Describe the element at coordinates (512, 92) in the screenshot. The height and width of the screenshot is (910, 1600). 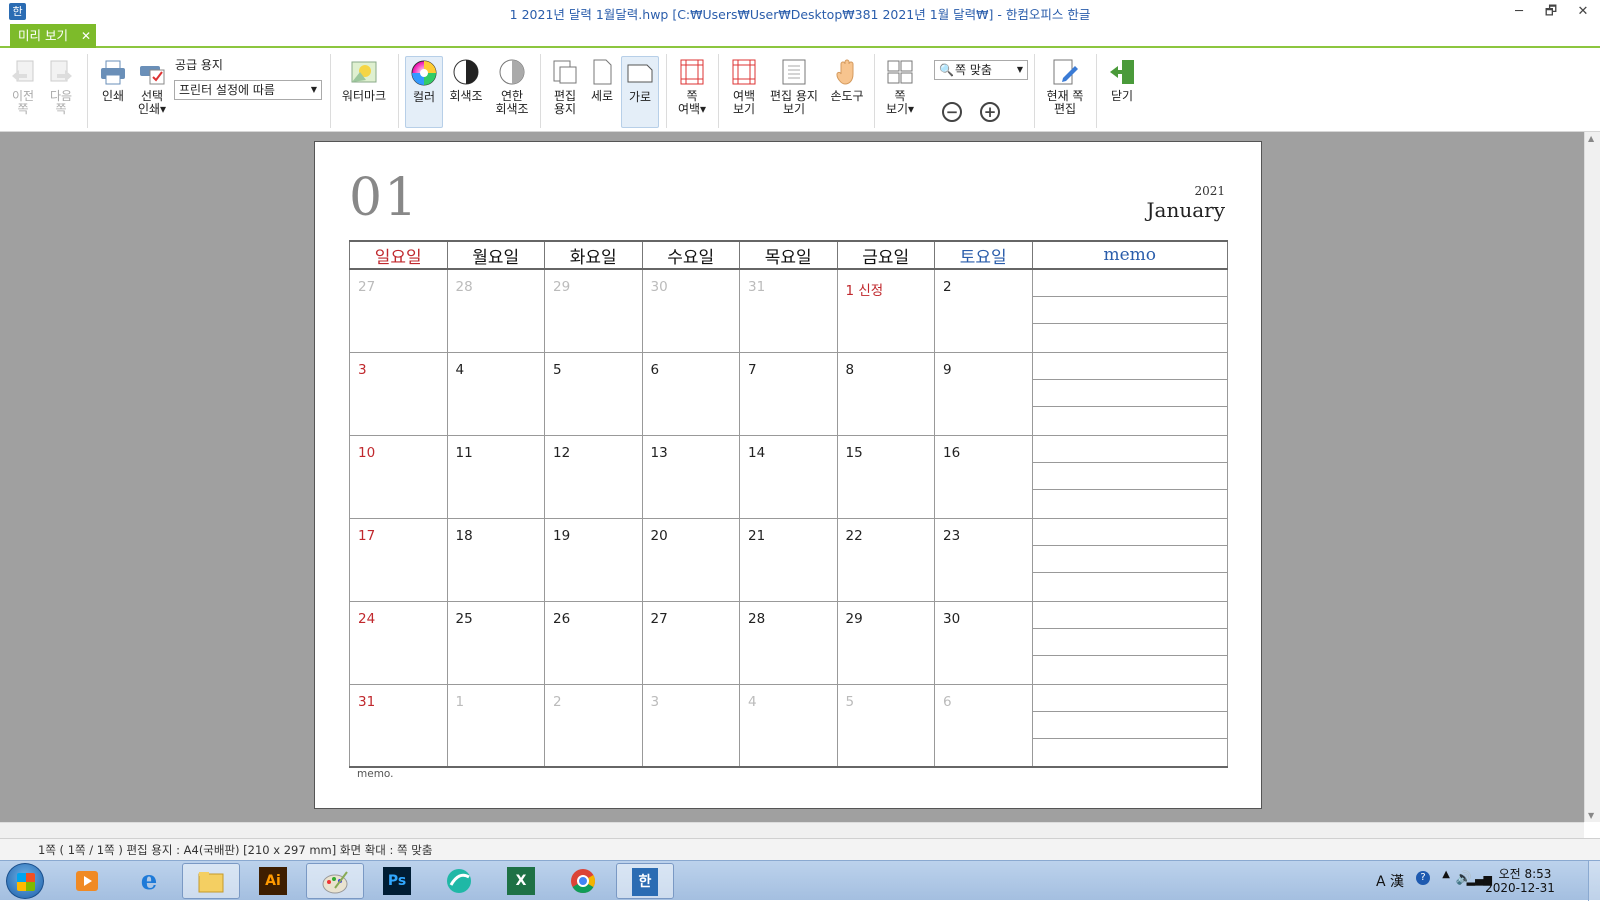
I see `light-grayscale-button: 연한 회색조` at that location.